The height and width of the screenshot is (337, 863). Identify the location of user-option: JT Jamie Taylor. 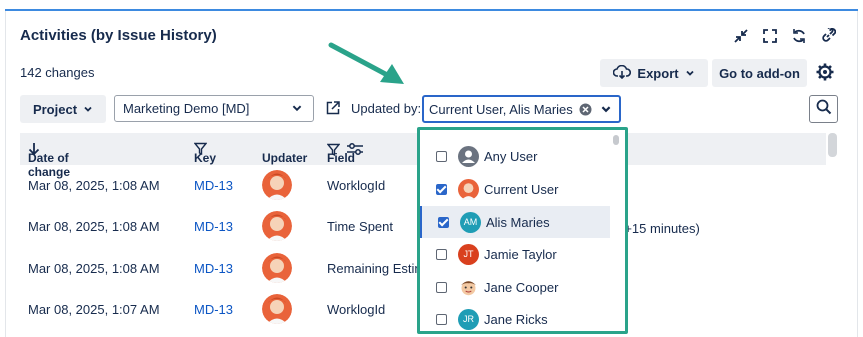
(514, 254).